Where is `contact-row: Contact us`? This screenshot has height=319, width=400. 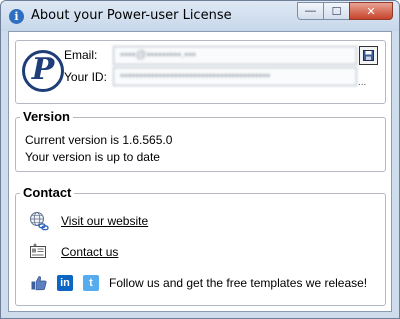
contact-row: Contact us is located at coordinates (73, 252).